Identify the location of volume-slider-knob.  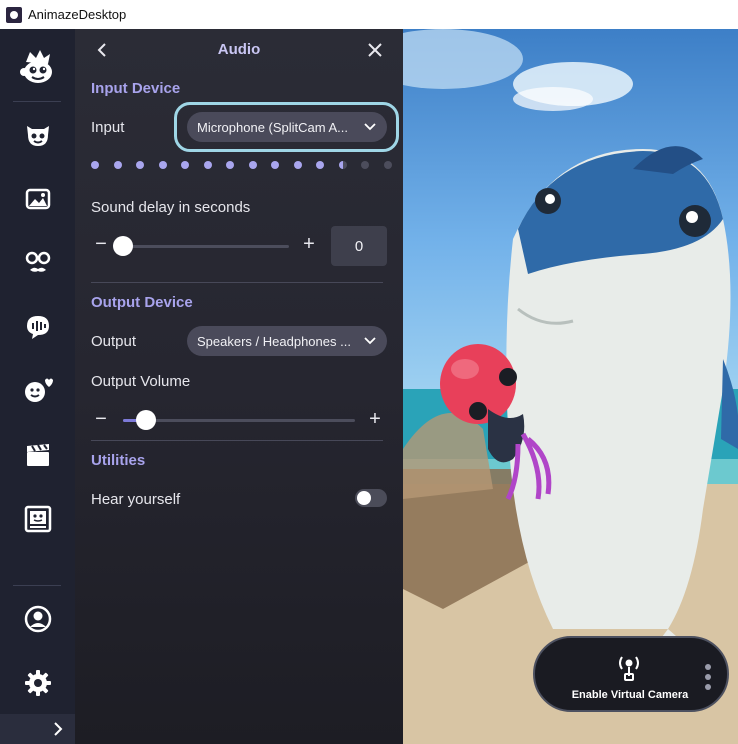
(146, 420).